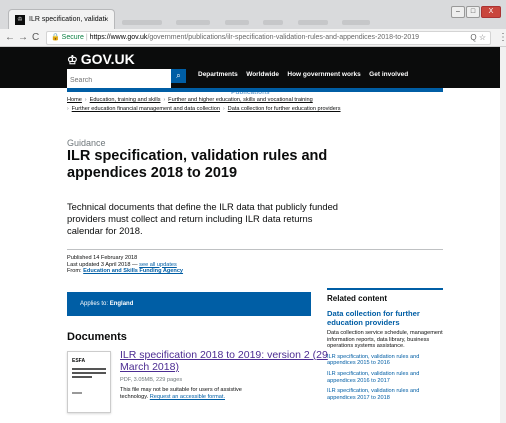 The width and height of the screenshot is (506, 423). Describe the element at coordinates (121, 304) in the screenshot. I see `applies-to-value: England` at that location.